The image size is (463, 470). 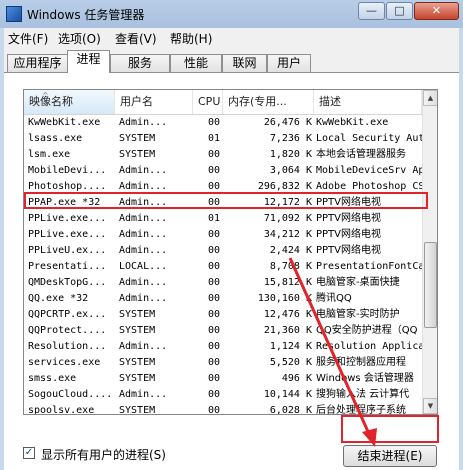 I want to click on process-description: Resolution Applica, so click(x=369, y=346).